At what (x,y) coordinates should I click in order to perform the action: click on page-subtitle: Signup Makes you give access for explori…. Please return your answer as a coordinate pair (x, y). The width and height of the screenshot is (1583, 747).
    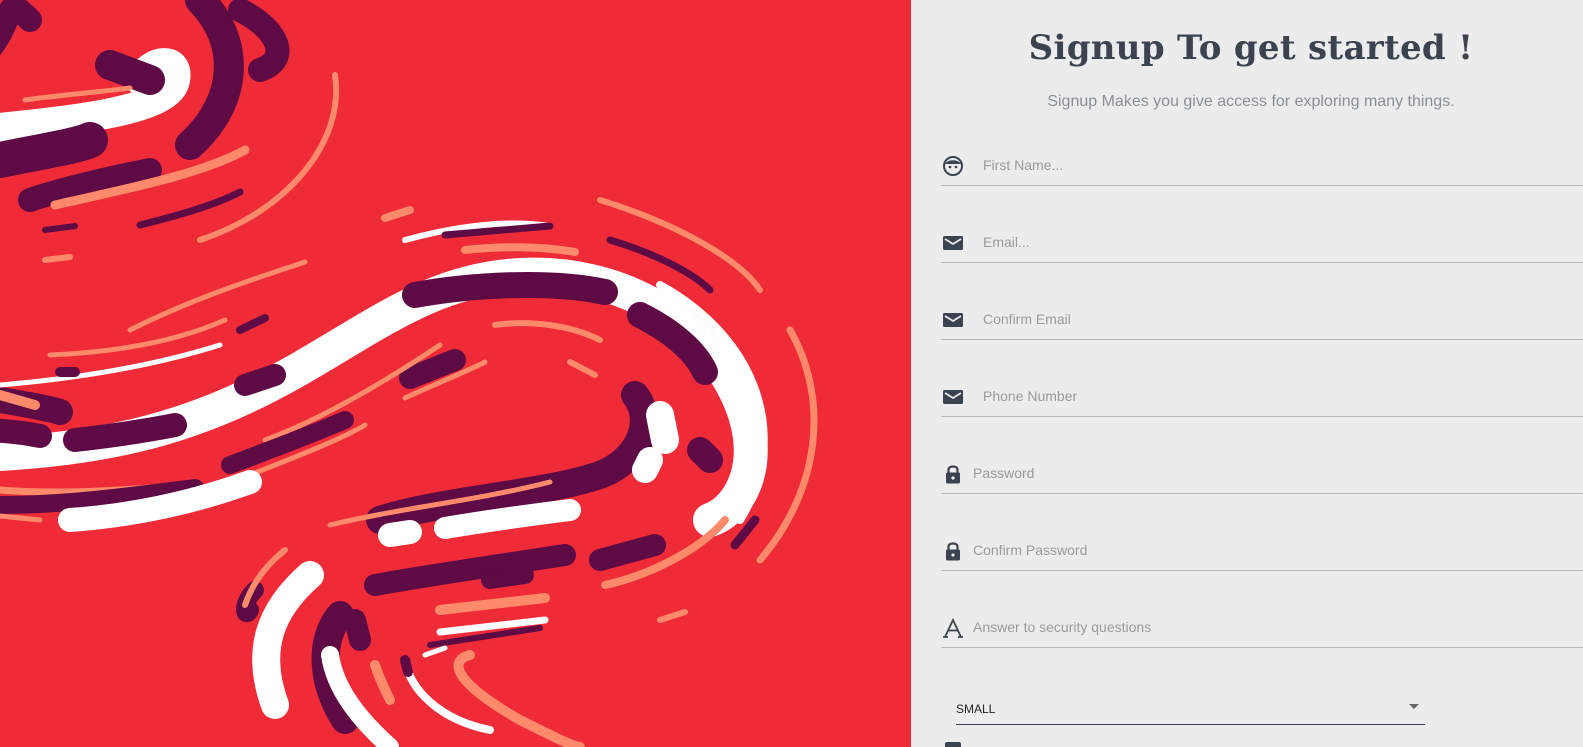
    Looking at the image, I should click on (1251, 101).